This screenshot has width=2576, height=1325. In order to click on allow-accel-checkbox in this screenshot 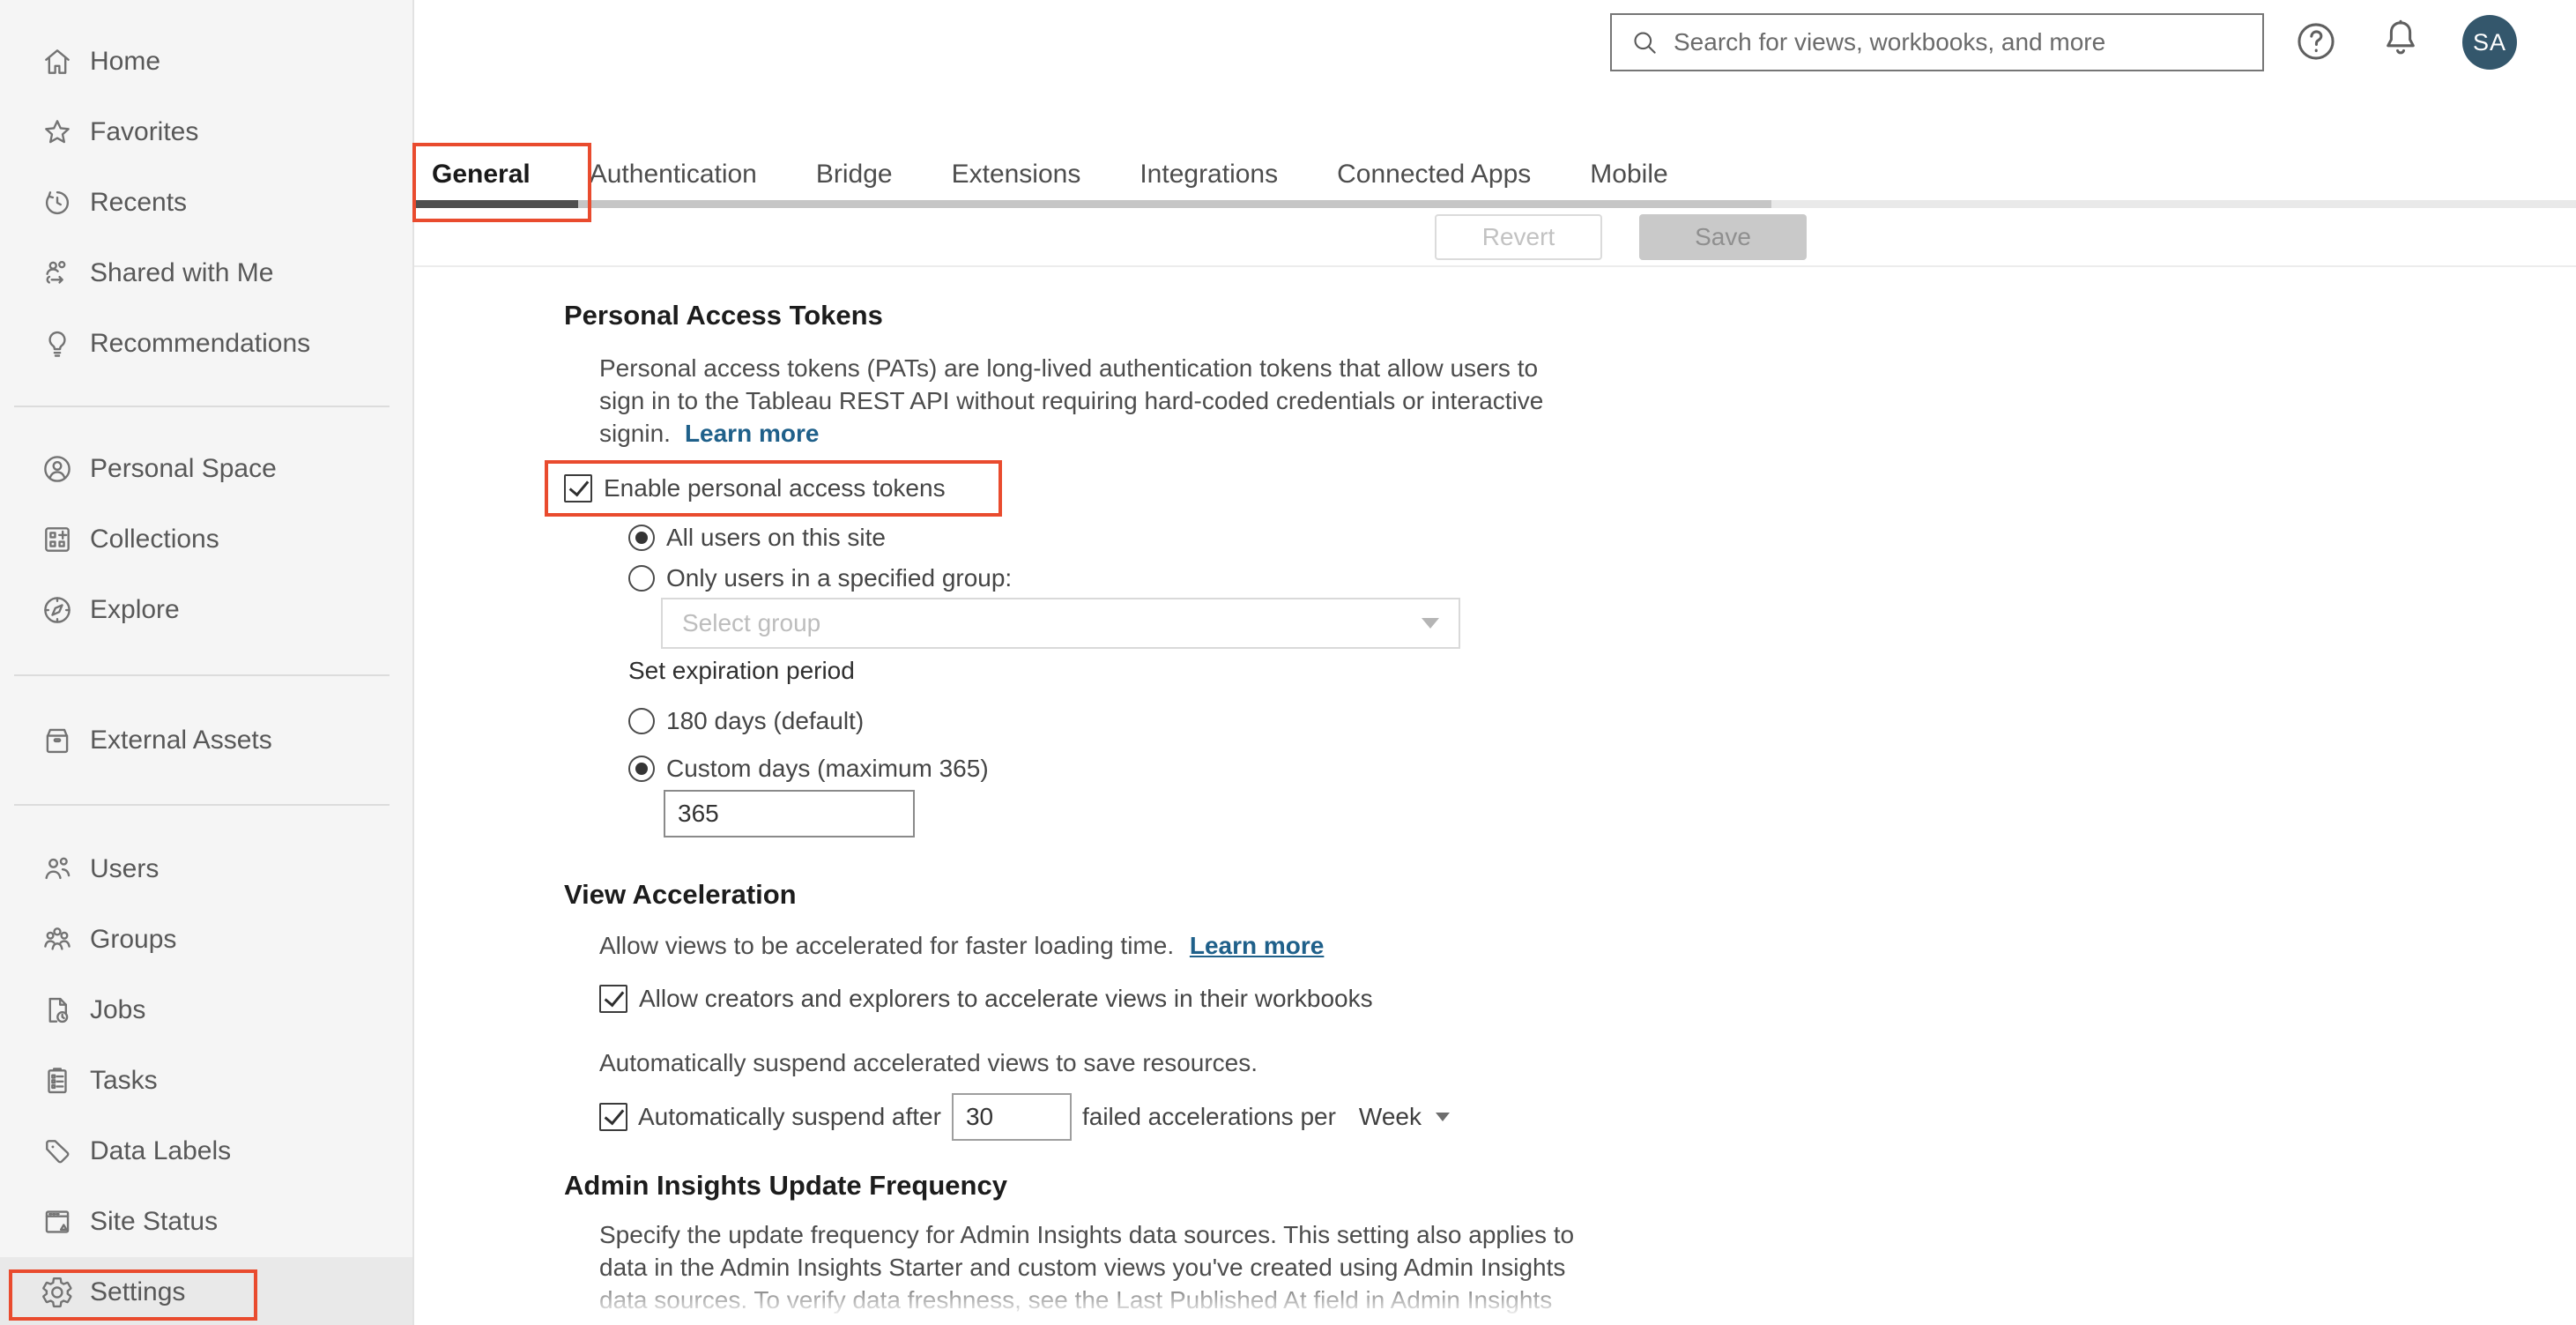, I will do `click(613, 999)`.